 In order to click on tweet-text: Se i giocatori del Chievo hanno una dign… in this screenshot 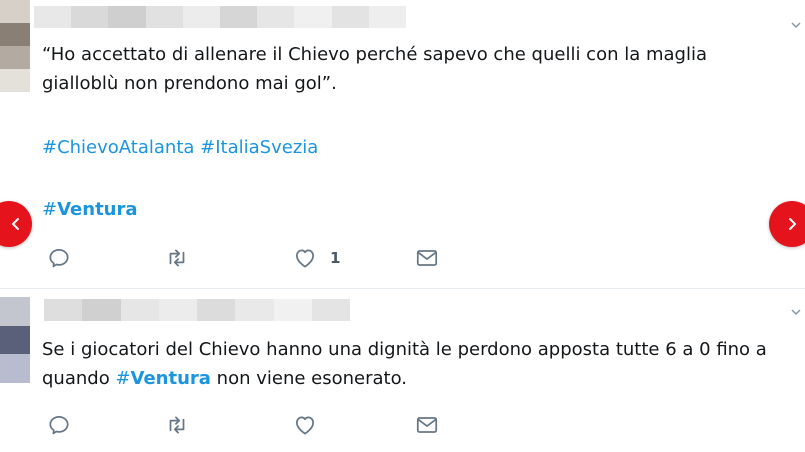, I will do `click(404, 364)`.